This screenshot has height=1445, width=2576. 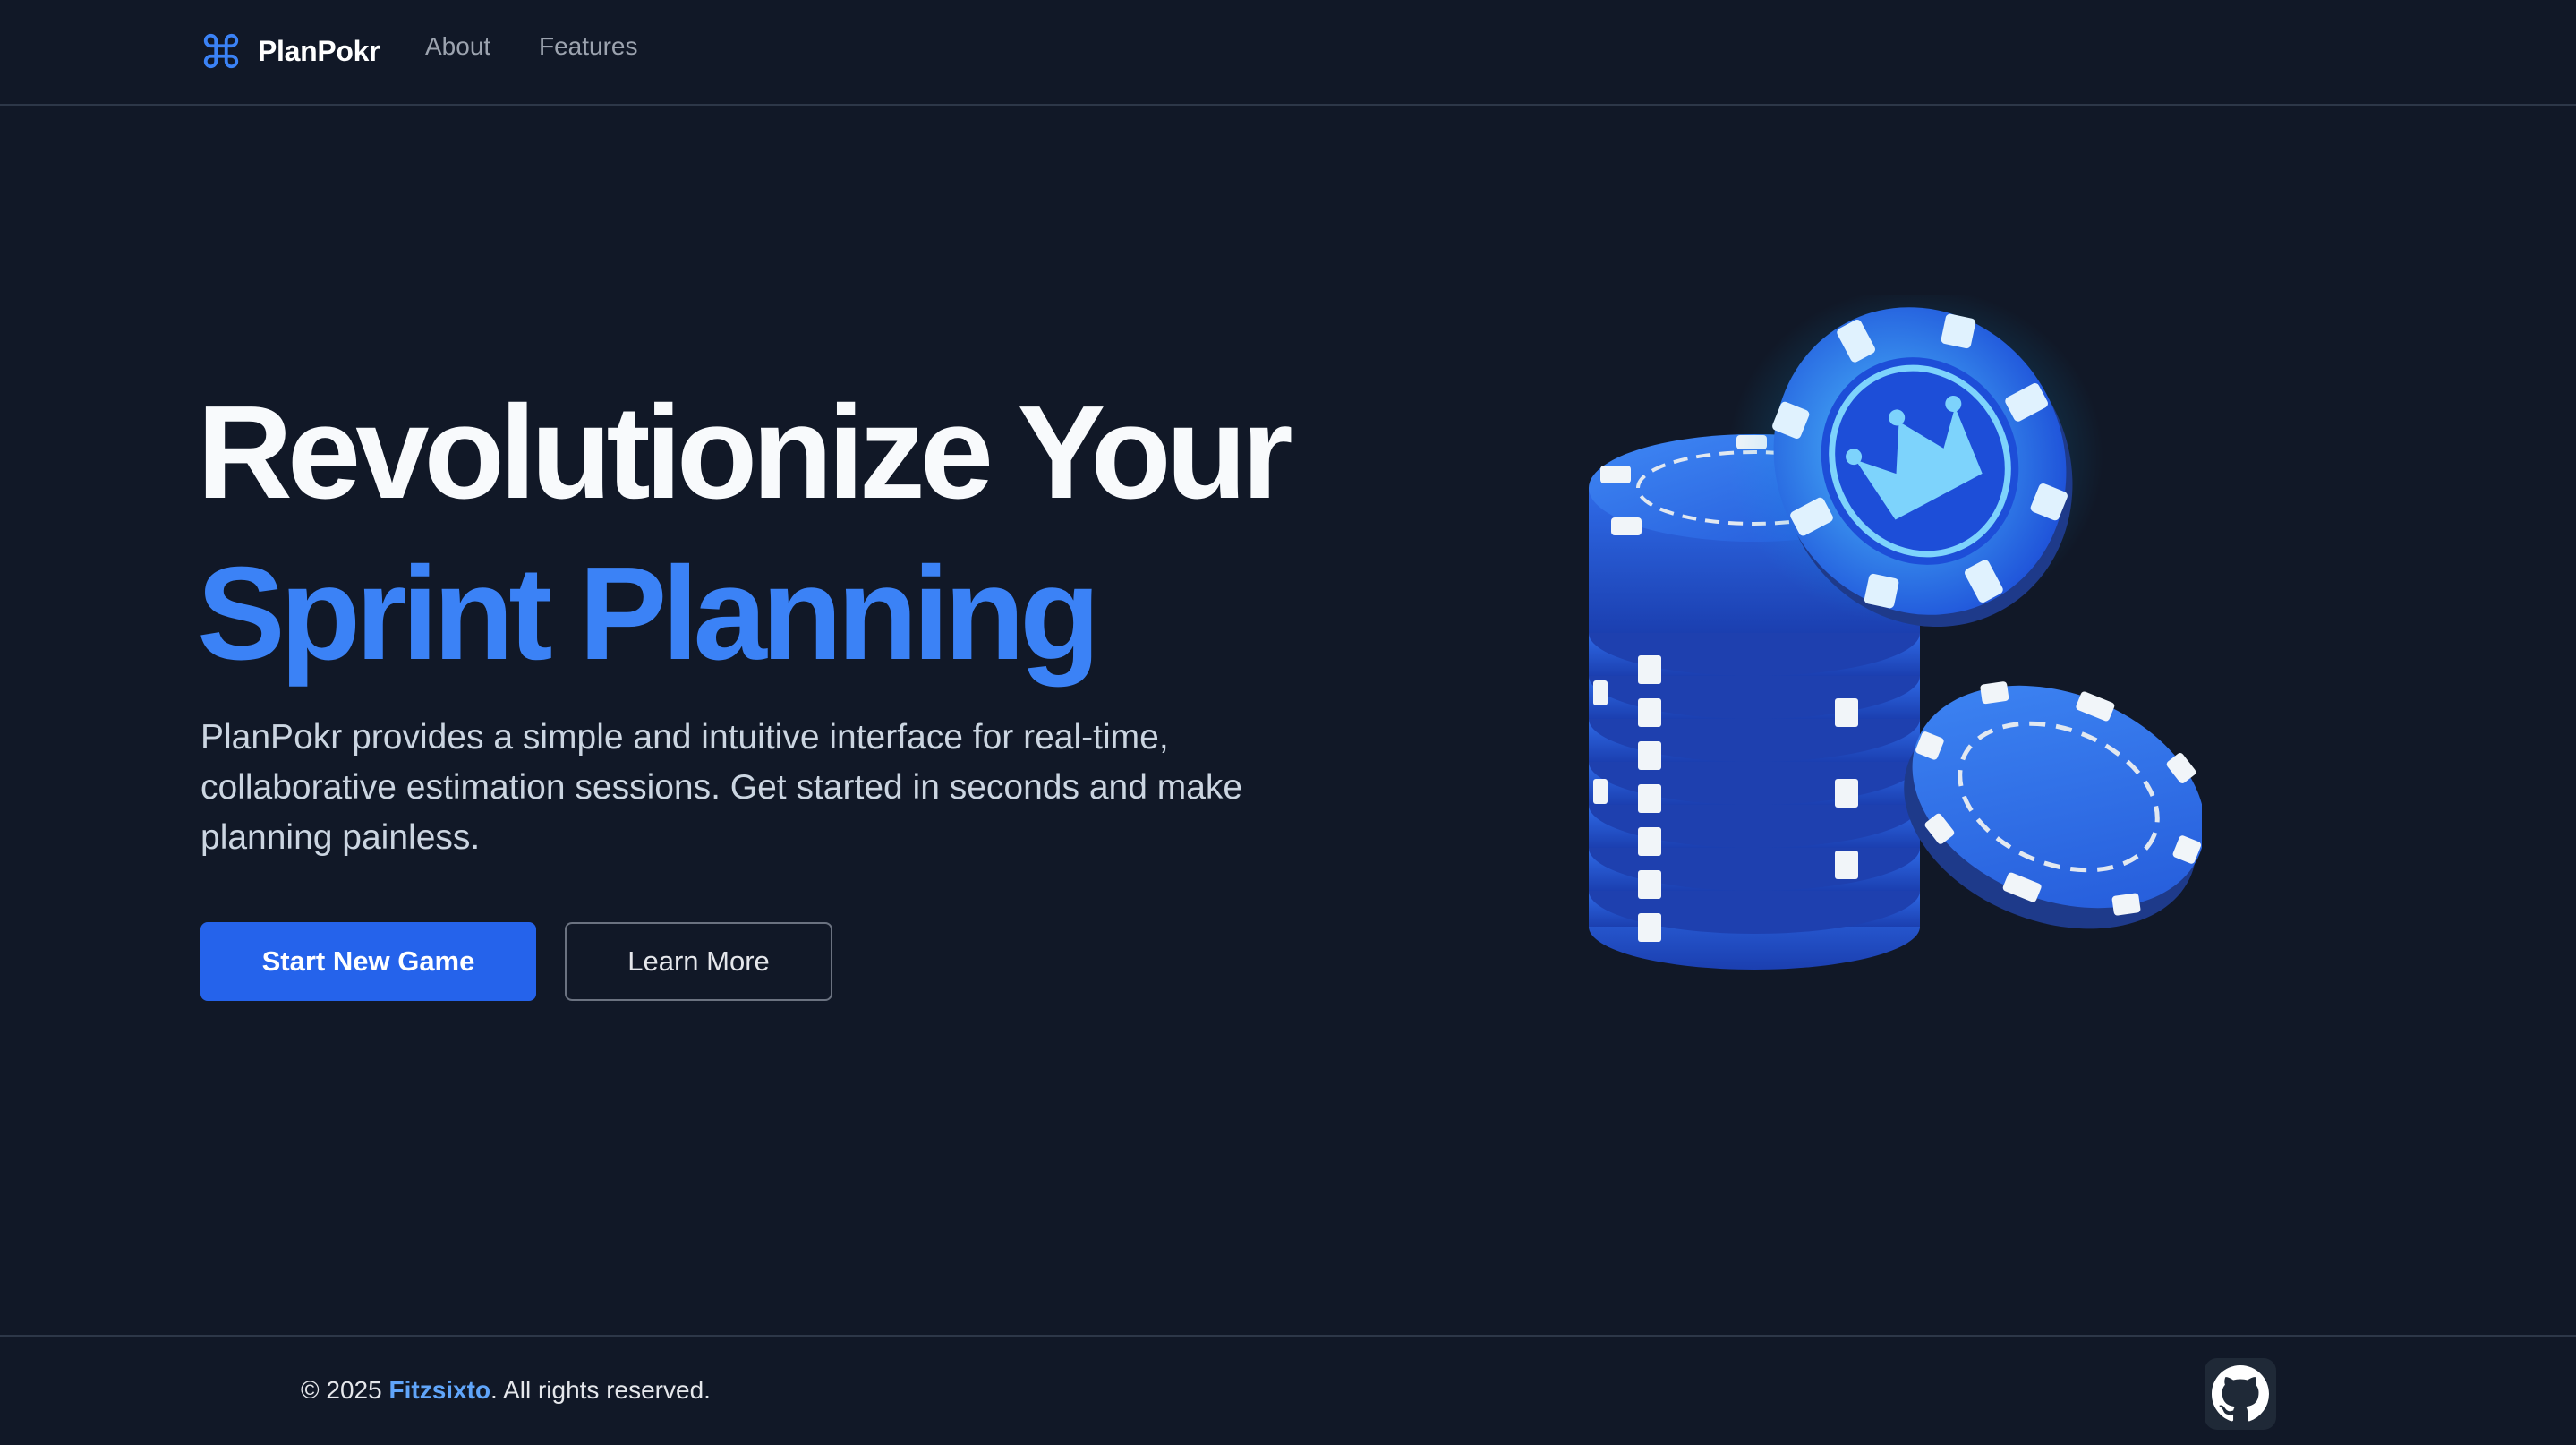 What do you see at coordinates (345, 1390) in the screenshot?
I see `copyright-prefix: © 2025` at bounding box center [345, 1390].